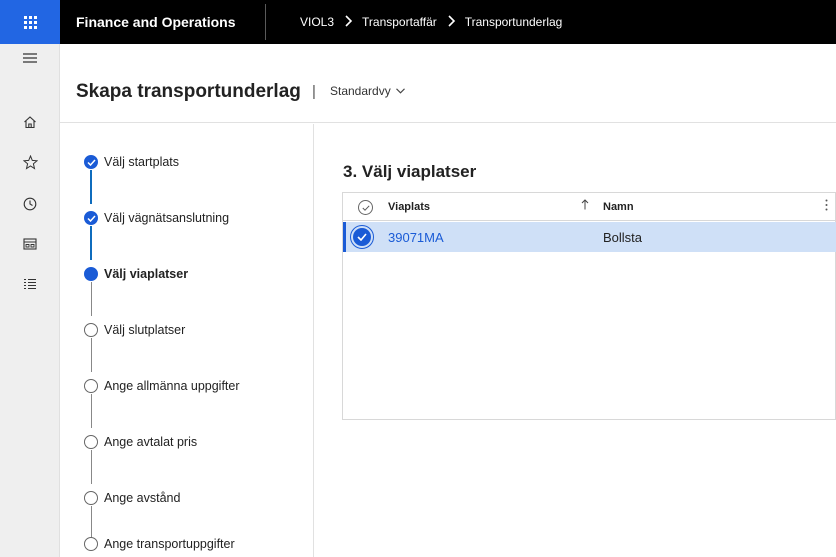 Image resolution: width=836 pixels, height=557 pixels. What do you see at coordinates (146, 274) in the screenshot?
I see `step-label: Välj viaplatser` at bounding box center [146, 274].